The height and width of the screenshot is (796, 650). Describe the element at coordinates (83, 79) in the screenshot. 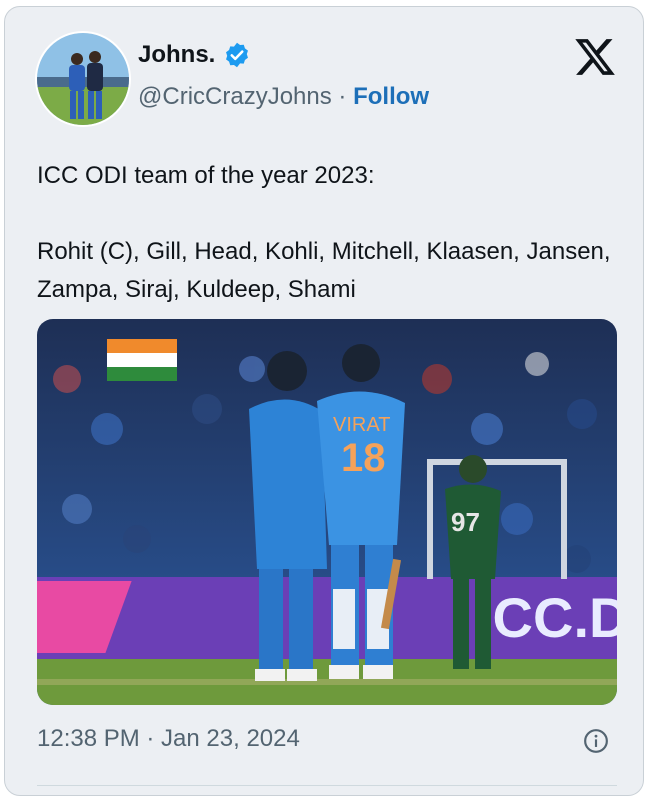

I see `author-avatar` at that location.